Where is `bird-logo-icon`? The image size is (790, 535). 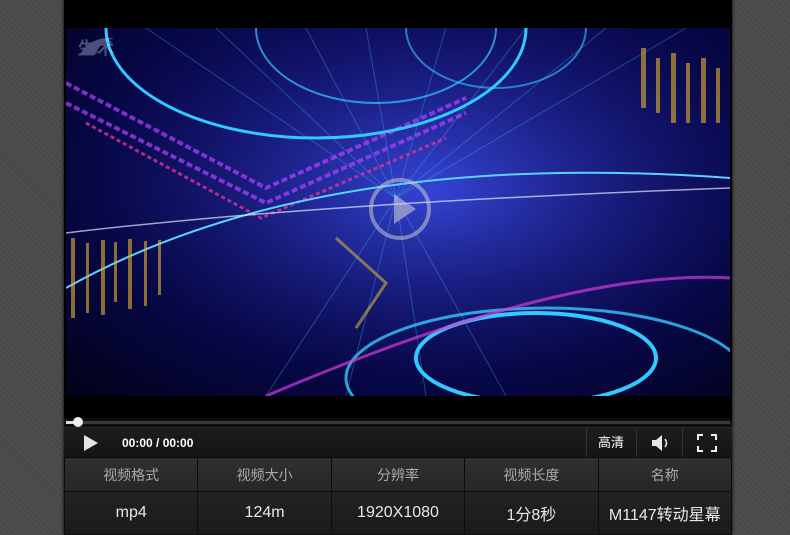 bird-logo-icon is located at coordinates (97, 45).